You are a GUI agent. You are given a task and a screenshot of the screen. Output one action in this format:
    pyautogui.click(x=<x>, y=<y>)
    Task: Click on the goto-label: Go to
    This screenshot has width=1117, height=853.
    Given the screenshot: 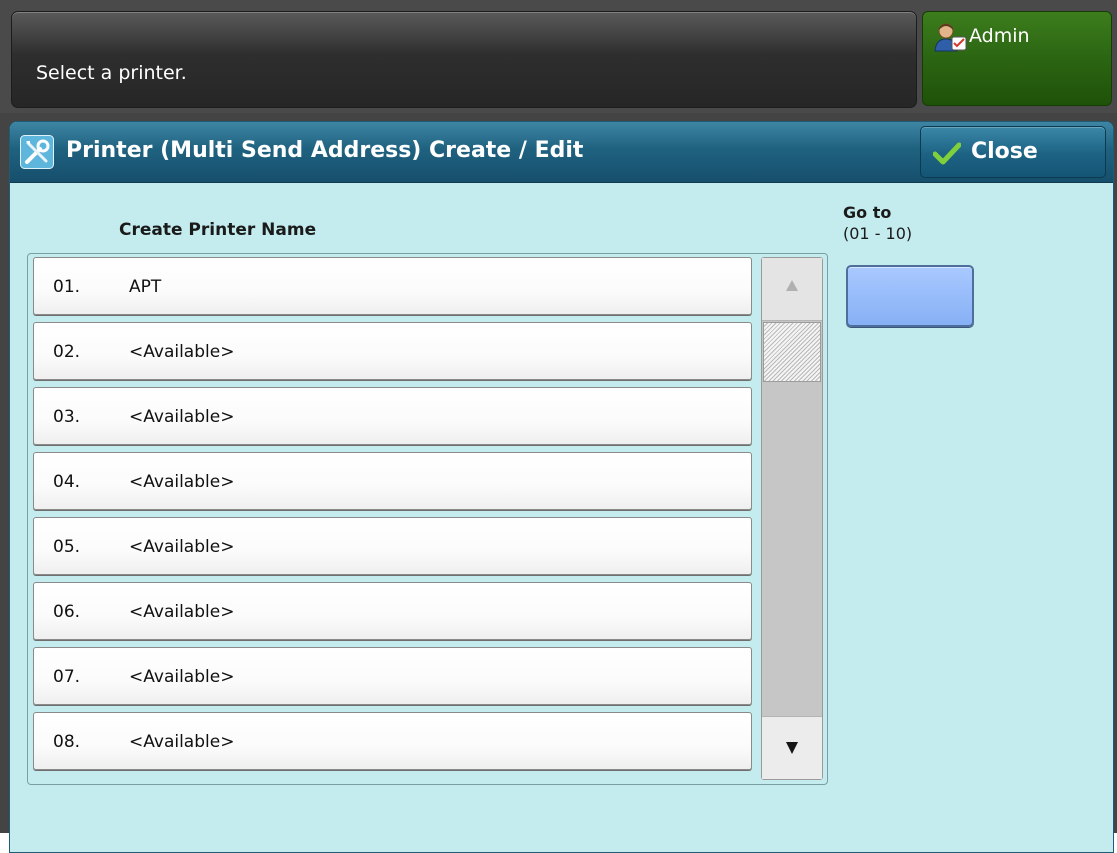 What is the action you would take?
    pyautogui.click(x=867, y=212)
    